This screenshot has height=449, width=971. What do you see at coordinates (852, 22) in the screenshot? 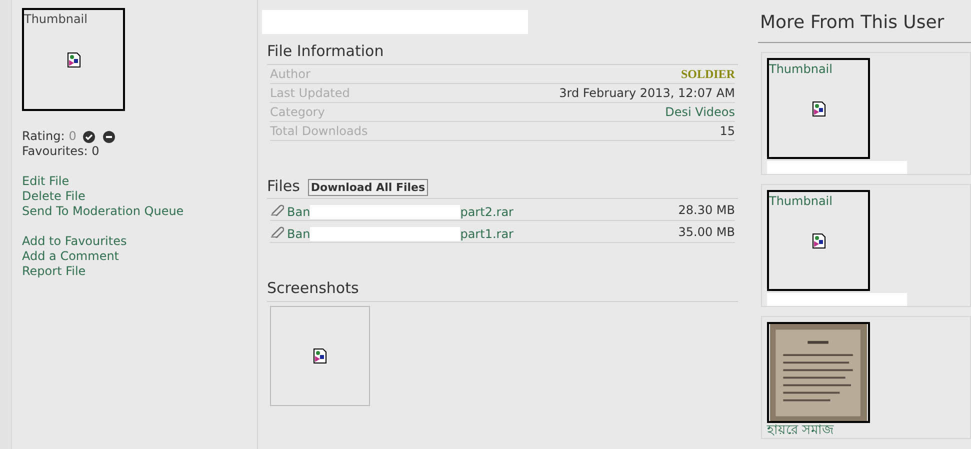
I see `section-heading: More From This User` at bounding box center [852, 22].